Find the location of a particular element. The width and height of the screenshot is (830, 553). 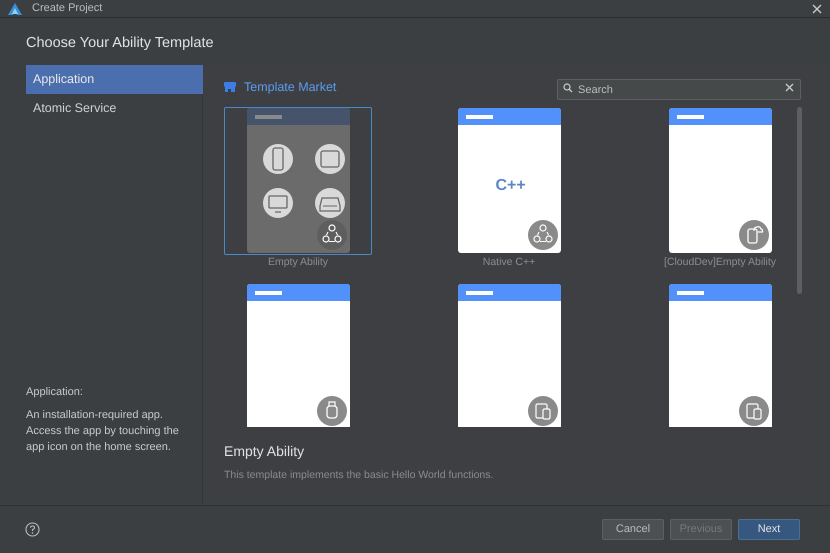

app-logo-icon is located at coordinates (15, 8).